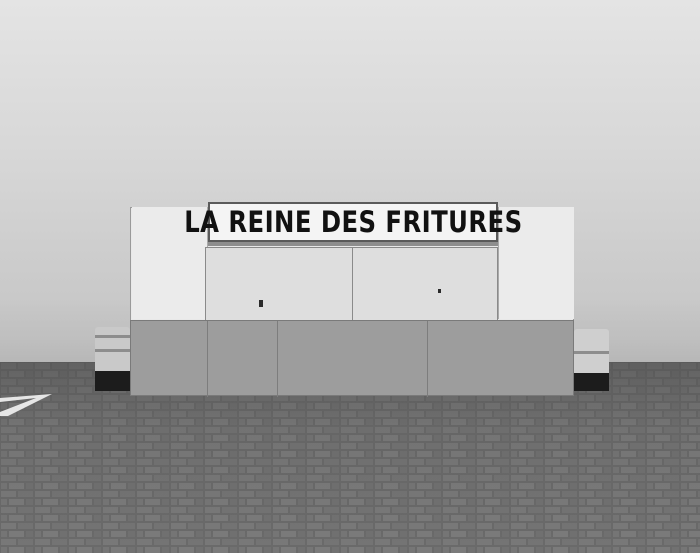 The height and width of the screenshot is (553, 700). I want to click on kiosk-shutter-left, so click(279, 285).